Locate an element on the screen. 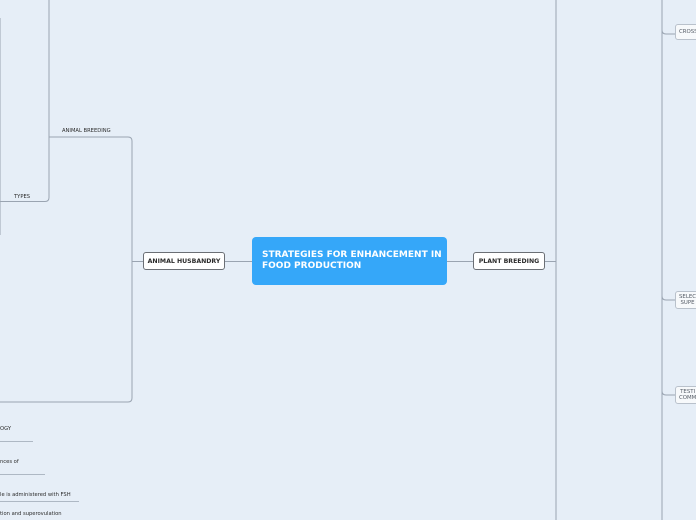 Image resolution: width=696 pixels, height=520 pixels. cross-node: CROSS is located at coordinates (685, 32).